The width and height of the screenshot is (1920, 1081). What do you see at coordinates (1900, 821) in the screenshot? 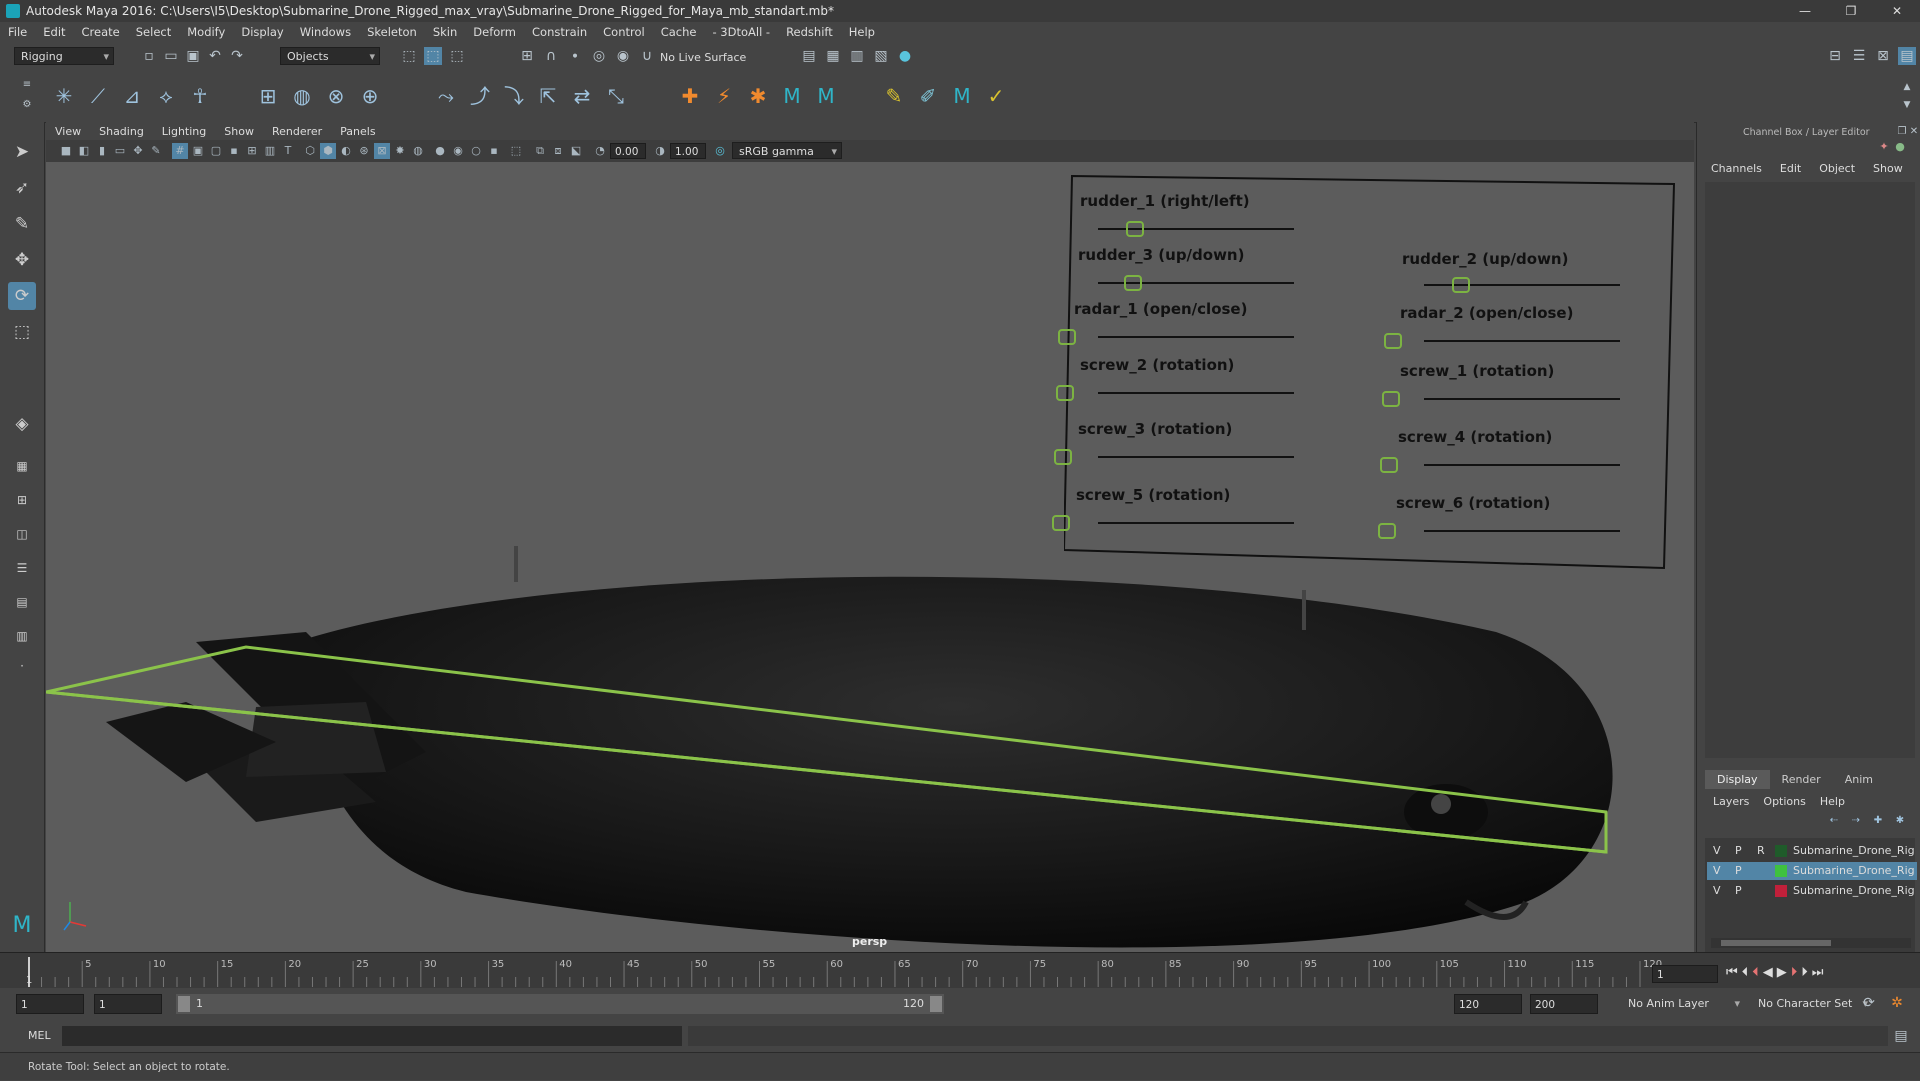
I see `new-layer-selected-icon: ✱` at bounding box center [1900, 821].